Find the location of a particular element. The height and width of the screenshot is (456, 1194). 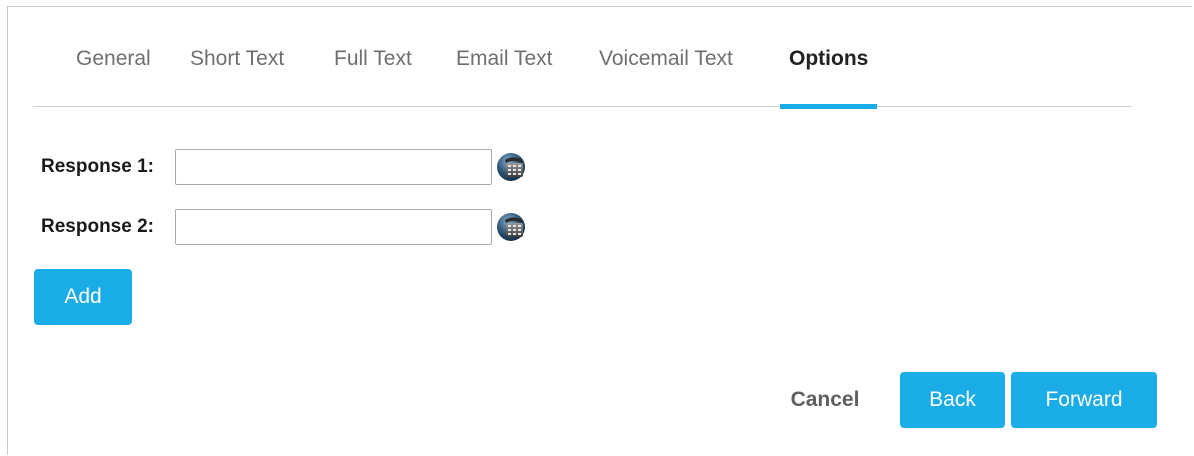

response-2-input is located at coordinates (333, 227).